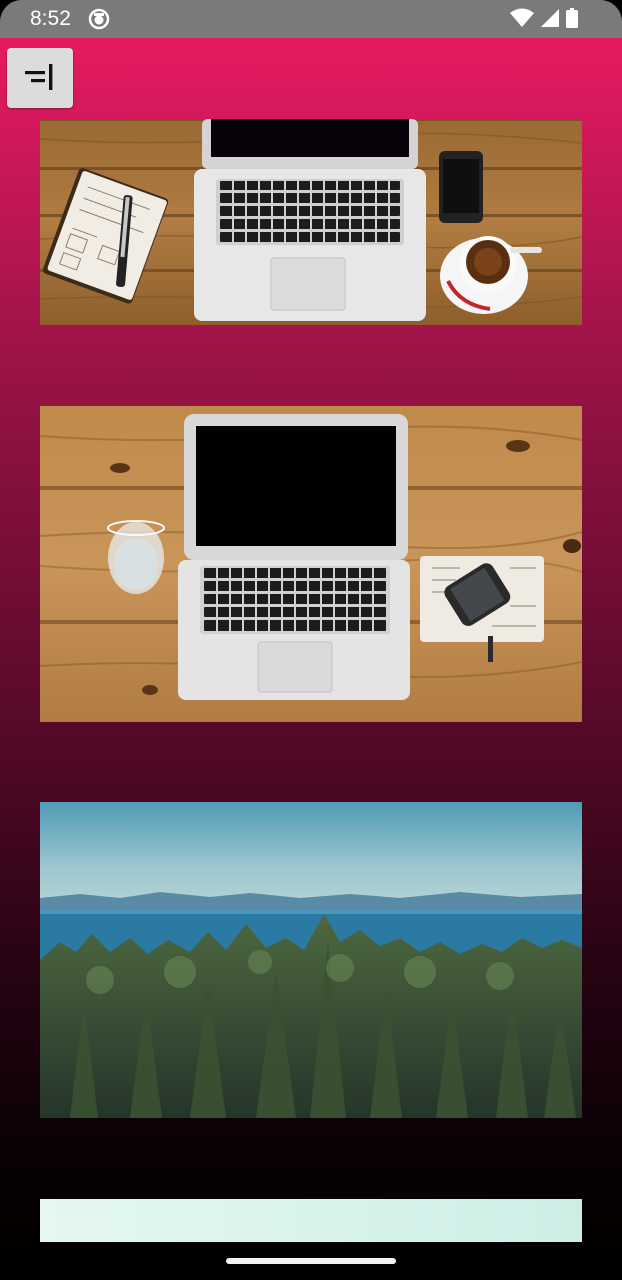 Image resolution: width=622 pixels, height=1280 pixels. What do you see at coordinates (99, 19) in the screenshot?
I see `app-notification-icon` at bounding box center [99, 19].